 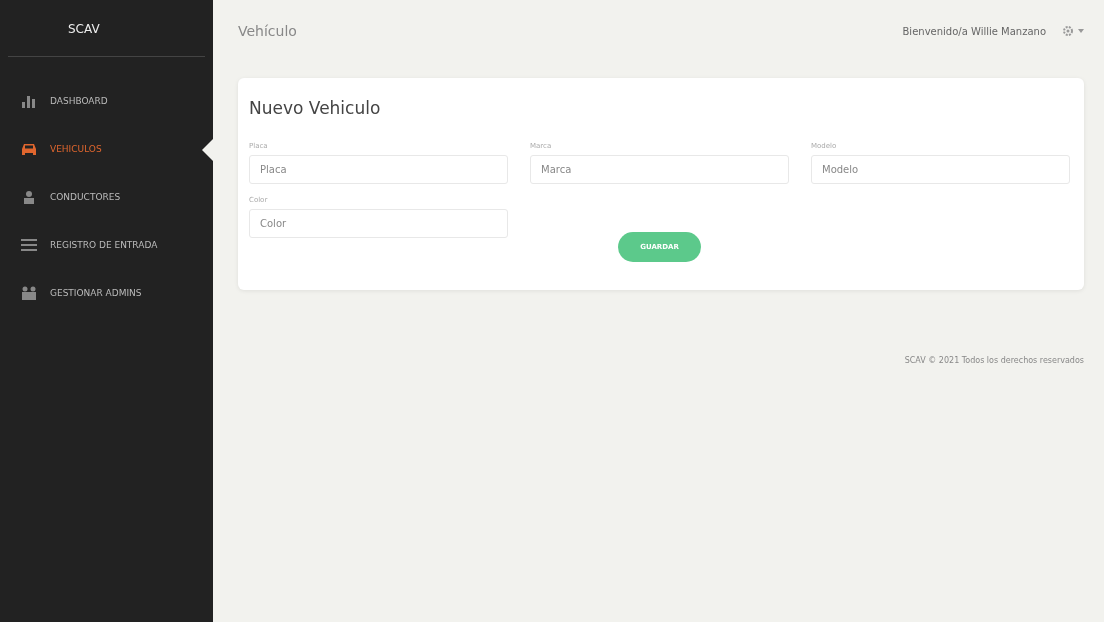 I want to click on form-title: Nuevo Vehiculo, so click(x=315, y=108).